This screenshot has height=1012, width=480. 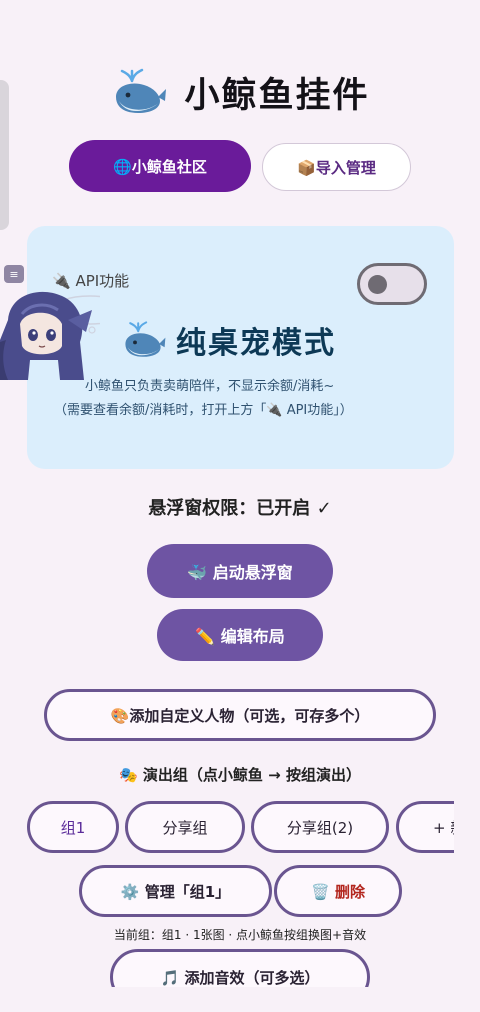 I want to click on add-sound-container: 🎵 添加音效（可多选）, so click(x=240, y=965).